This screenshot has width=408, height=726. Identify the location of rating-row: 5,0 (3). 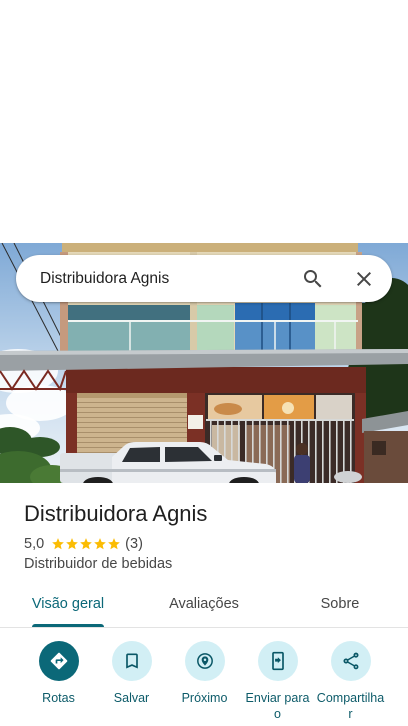
(83, 544).